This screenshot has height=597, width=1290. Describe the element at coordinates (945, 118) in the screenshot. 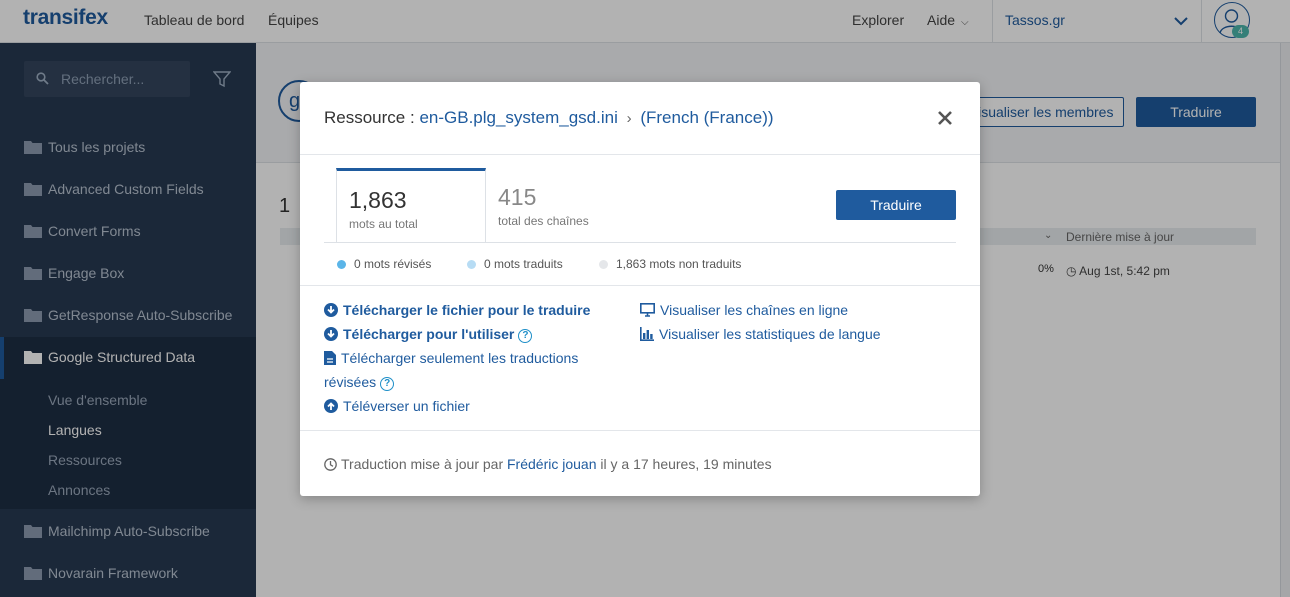

I see `close-icon` at that location.